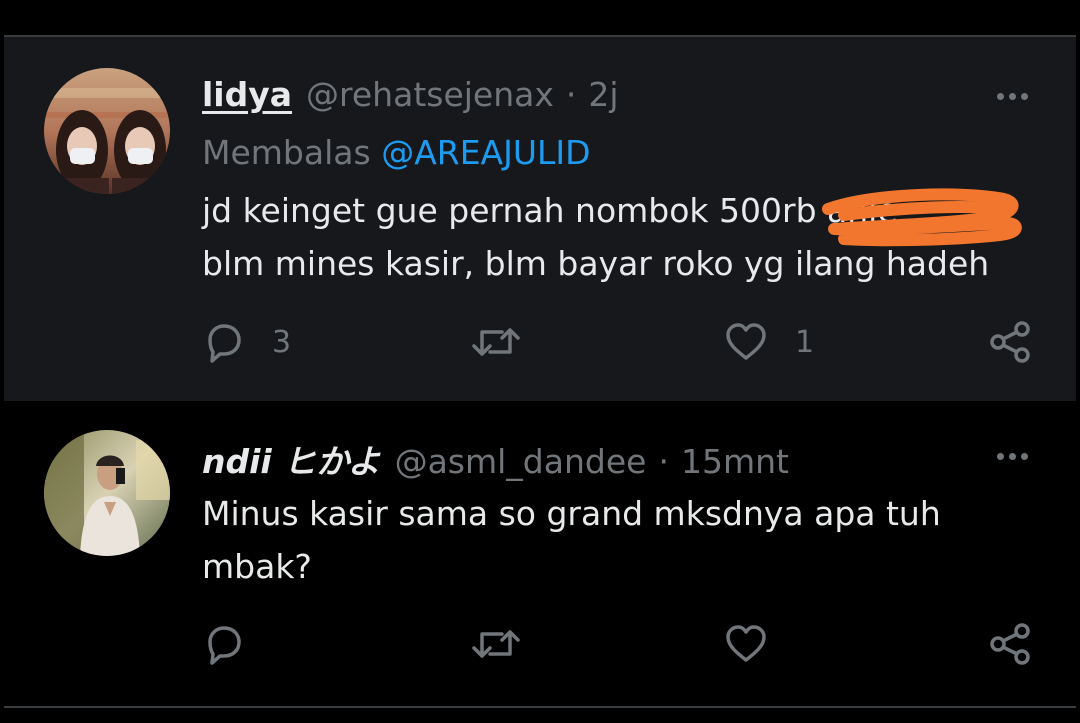 This screenshot has height=723, width=1080. I want to click on bottom-divider, so click(540, 707).